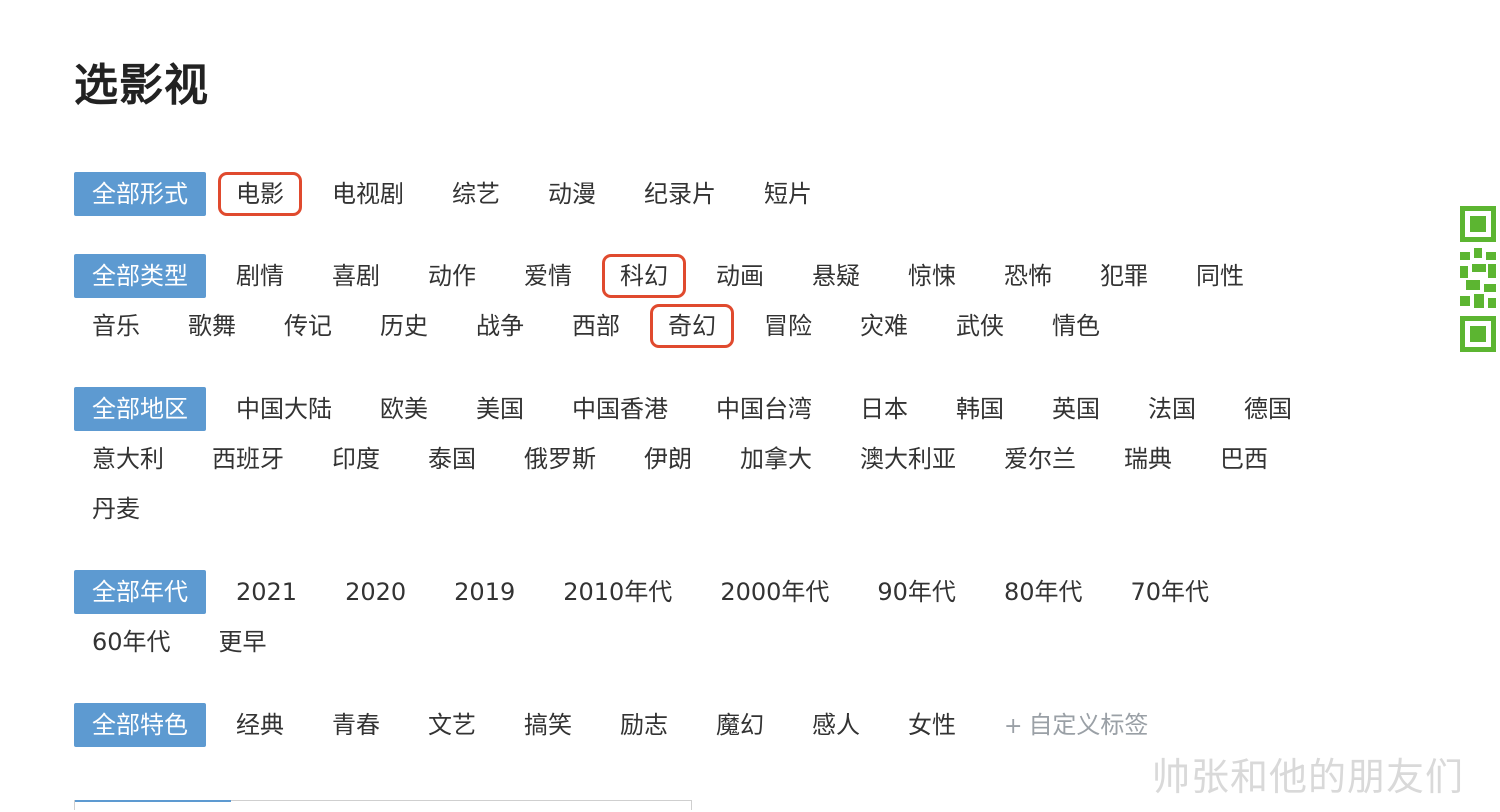 This screenshot has height=812, width=1500. What do you see at coordinates (764, 409) in the screenshot?
I see `filter-option-region: 中国台湾` at bounding box center [764, 409].